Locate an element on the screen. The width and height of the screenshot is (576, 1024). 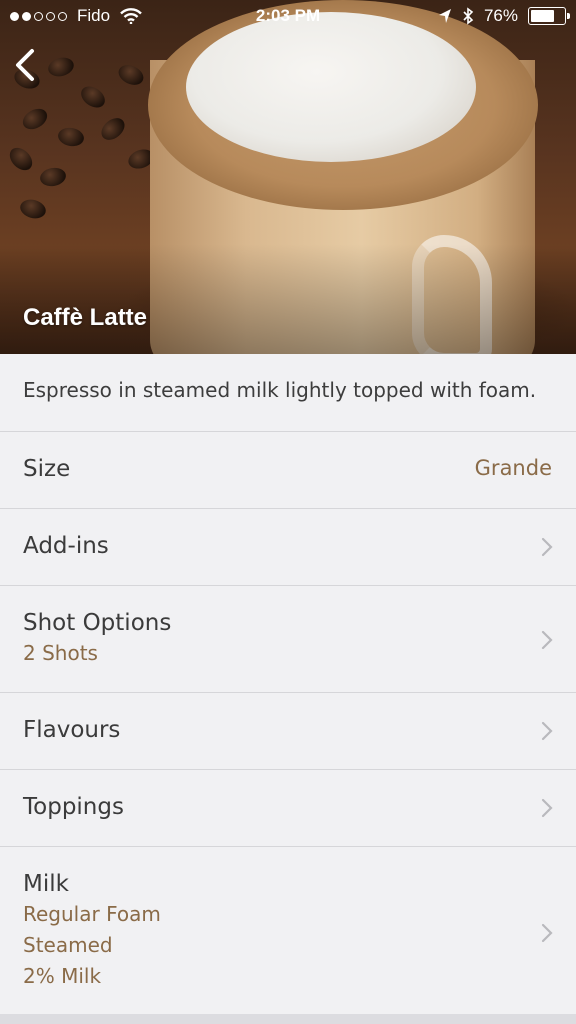
milk-foam-value: Regular Foam is located at coordinates (92, 914).